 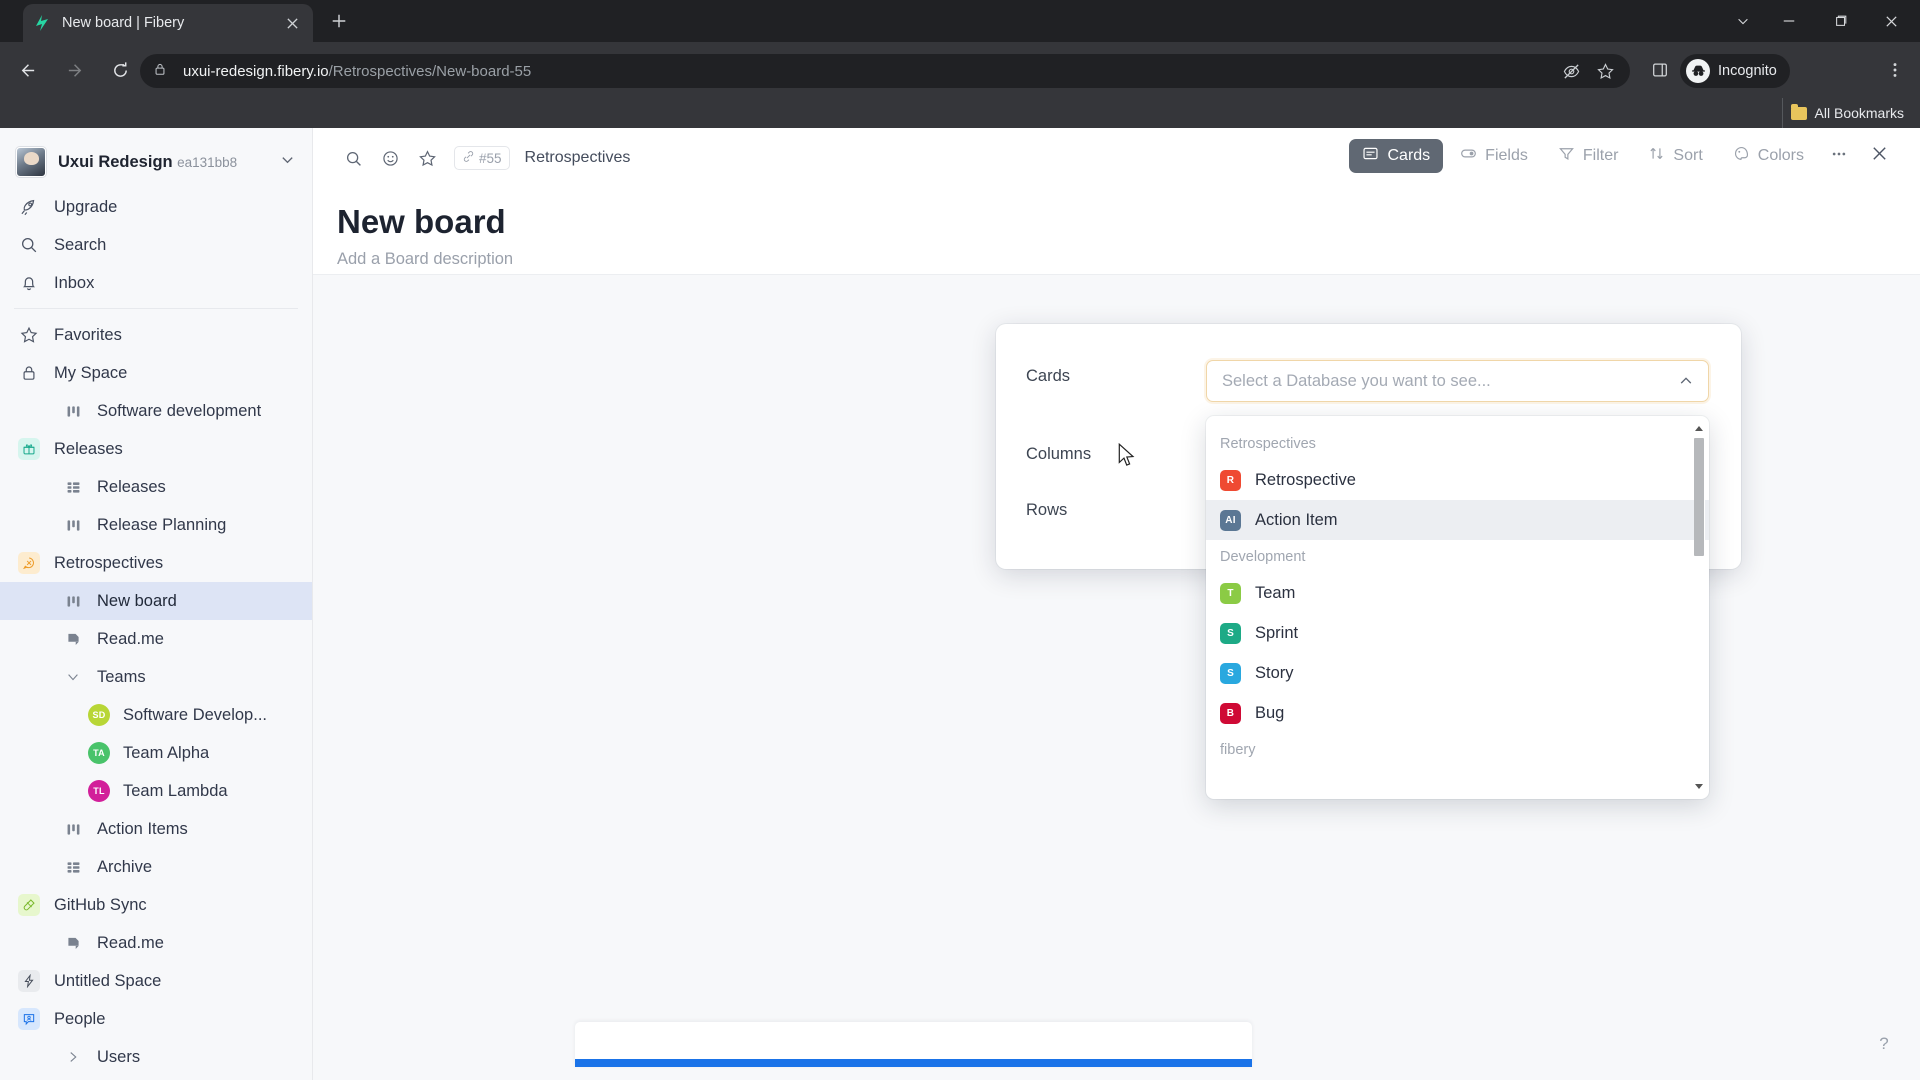 I want to click on close-view-button, so click(x=1879, y=156).